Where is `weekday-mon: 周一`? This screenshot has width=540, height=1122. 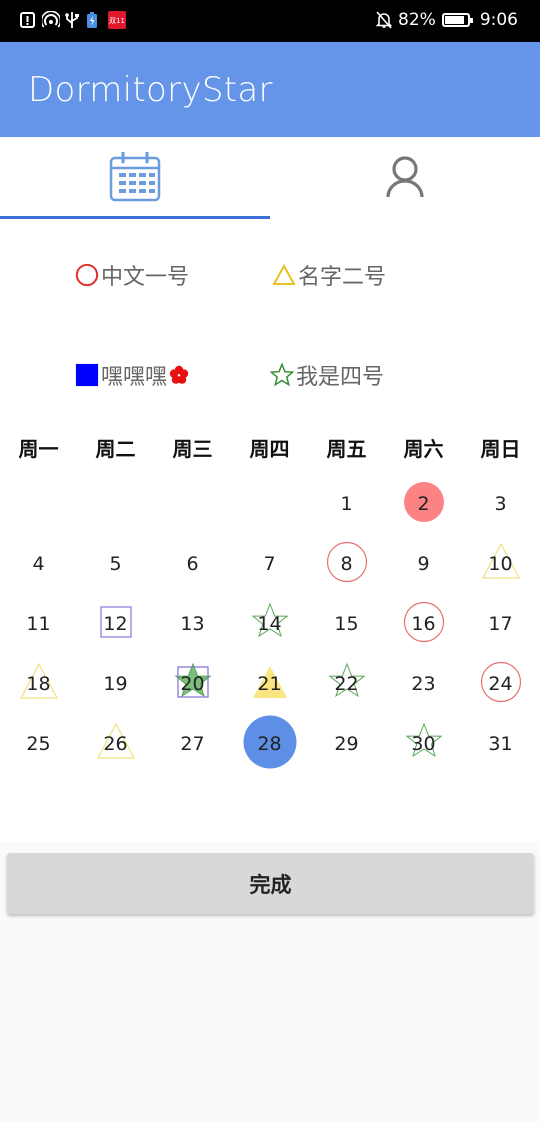 weekday-mon: 周一 is located at coordinates (38, 449).